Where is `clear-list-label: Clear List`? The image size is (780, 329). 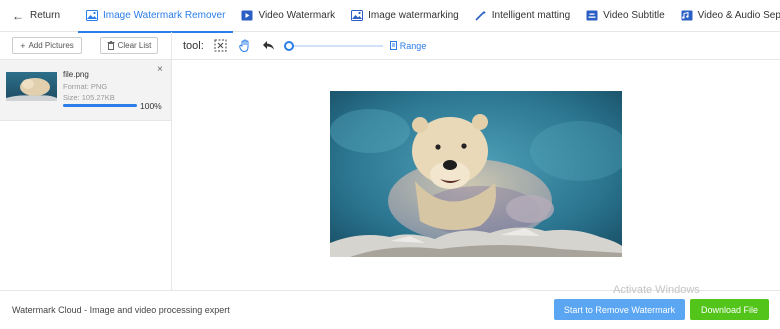
clear-list-label: Clear List is located at coordinates (134, 45).